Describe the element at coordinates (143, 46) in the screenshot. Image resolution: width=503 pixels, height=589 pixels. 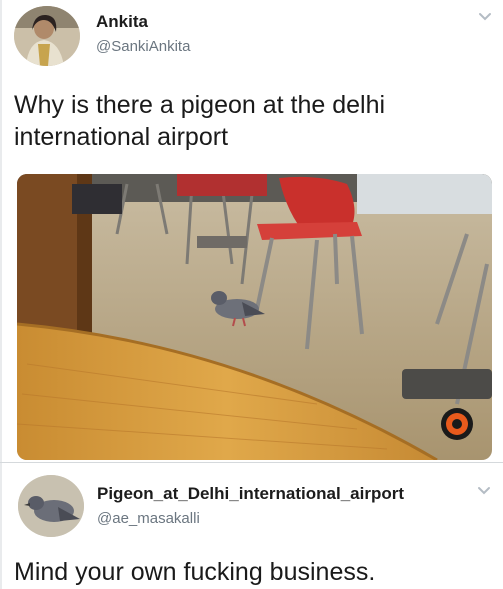
I see `author-handle: @SankiAnkita` at that location.